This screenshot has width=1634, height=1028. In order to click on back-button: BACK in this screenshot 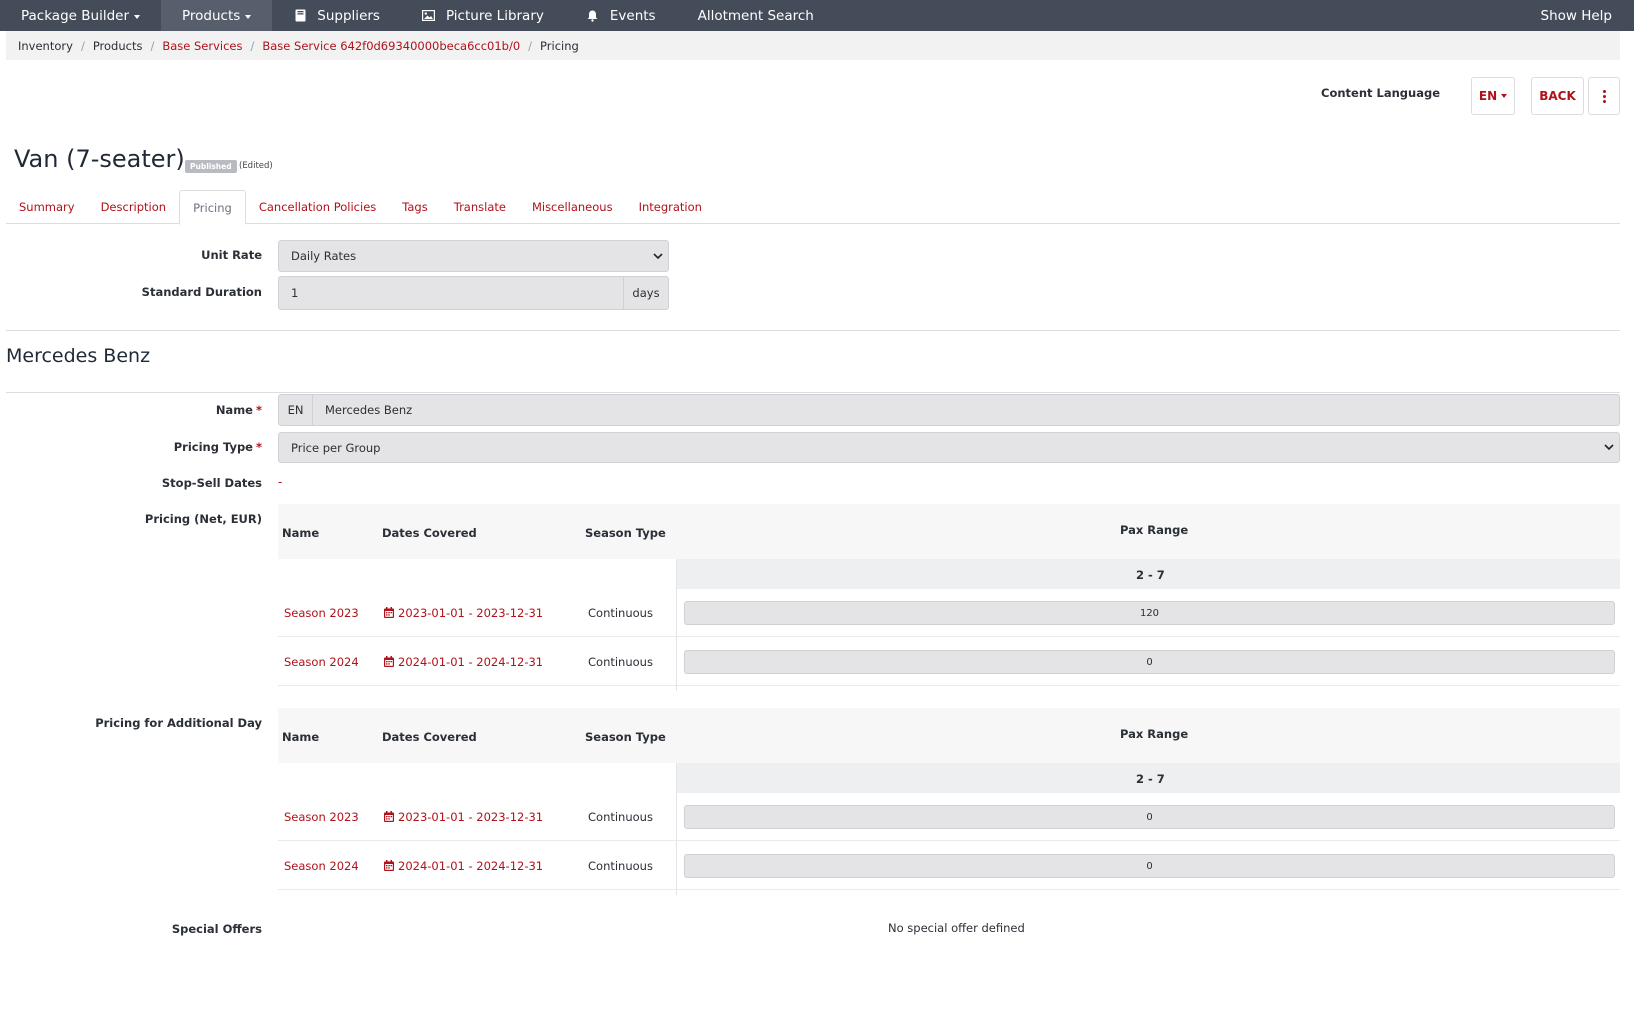, I will do `click(1557, 96)`.